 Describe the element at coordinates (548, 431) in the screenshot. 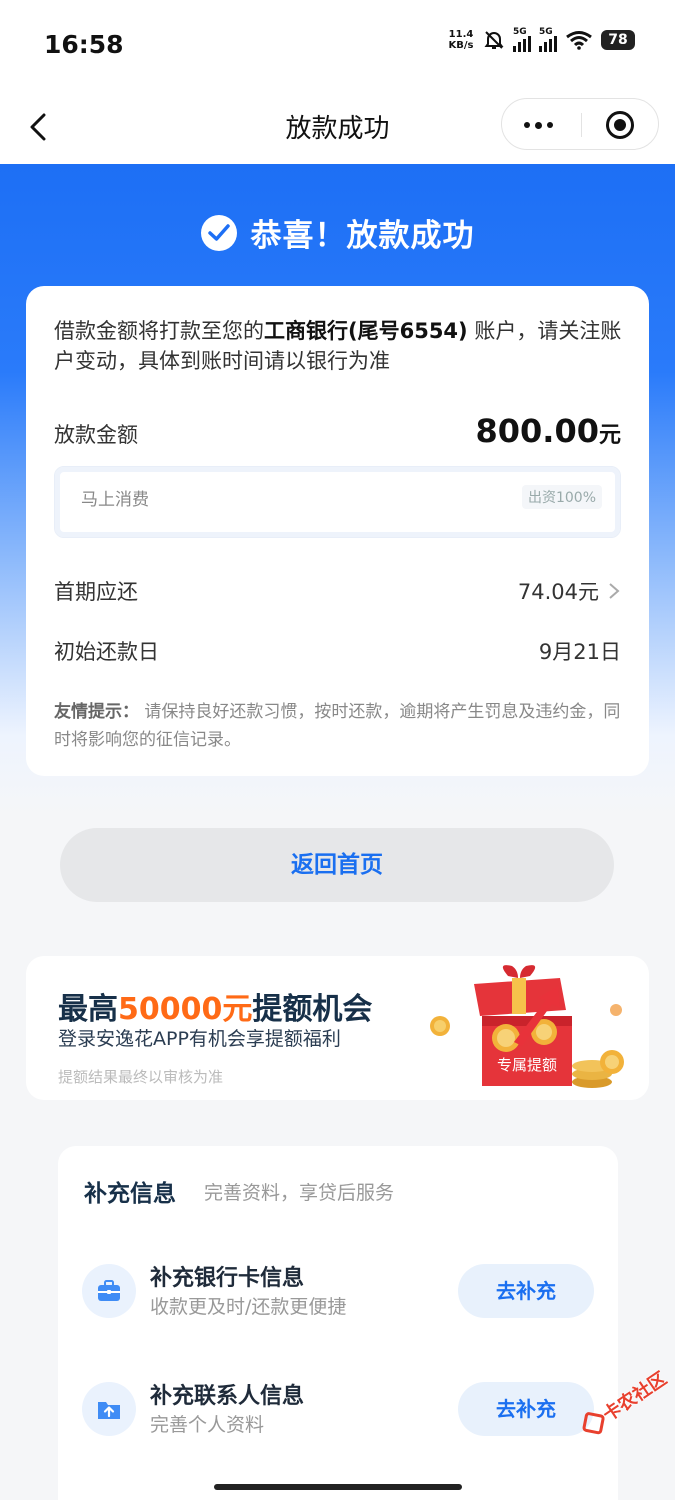

I see `loan-amount: 800.00元` at that location.